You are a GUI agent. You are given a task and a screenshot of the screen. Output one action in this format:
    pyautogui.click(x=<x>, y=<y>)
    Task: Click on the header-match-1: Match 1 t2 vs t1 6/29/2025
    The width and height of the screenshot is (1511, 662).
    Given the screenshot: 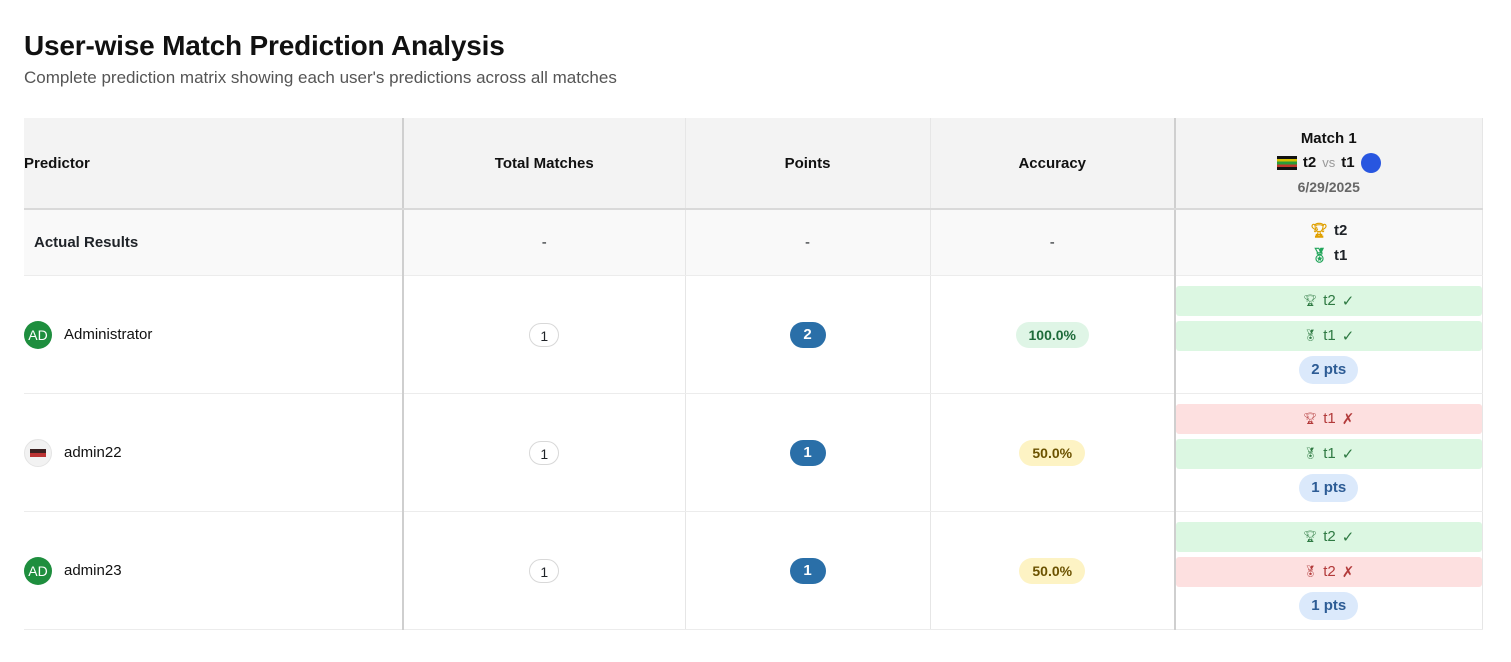 What is the action you would take?
    pyautogui.click(x=1328, y=164)
    